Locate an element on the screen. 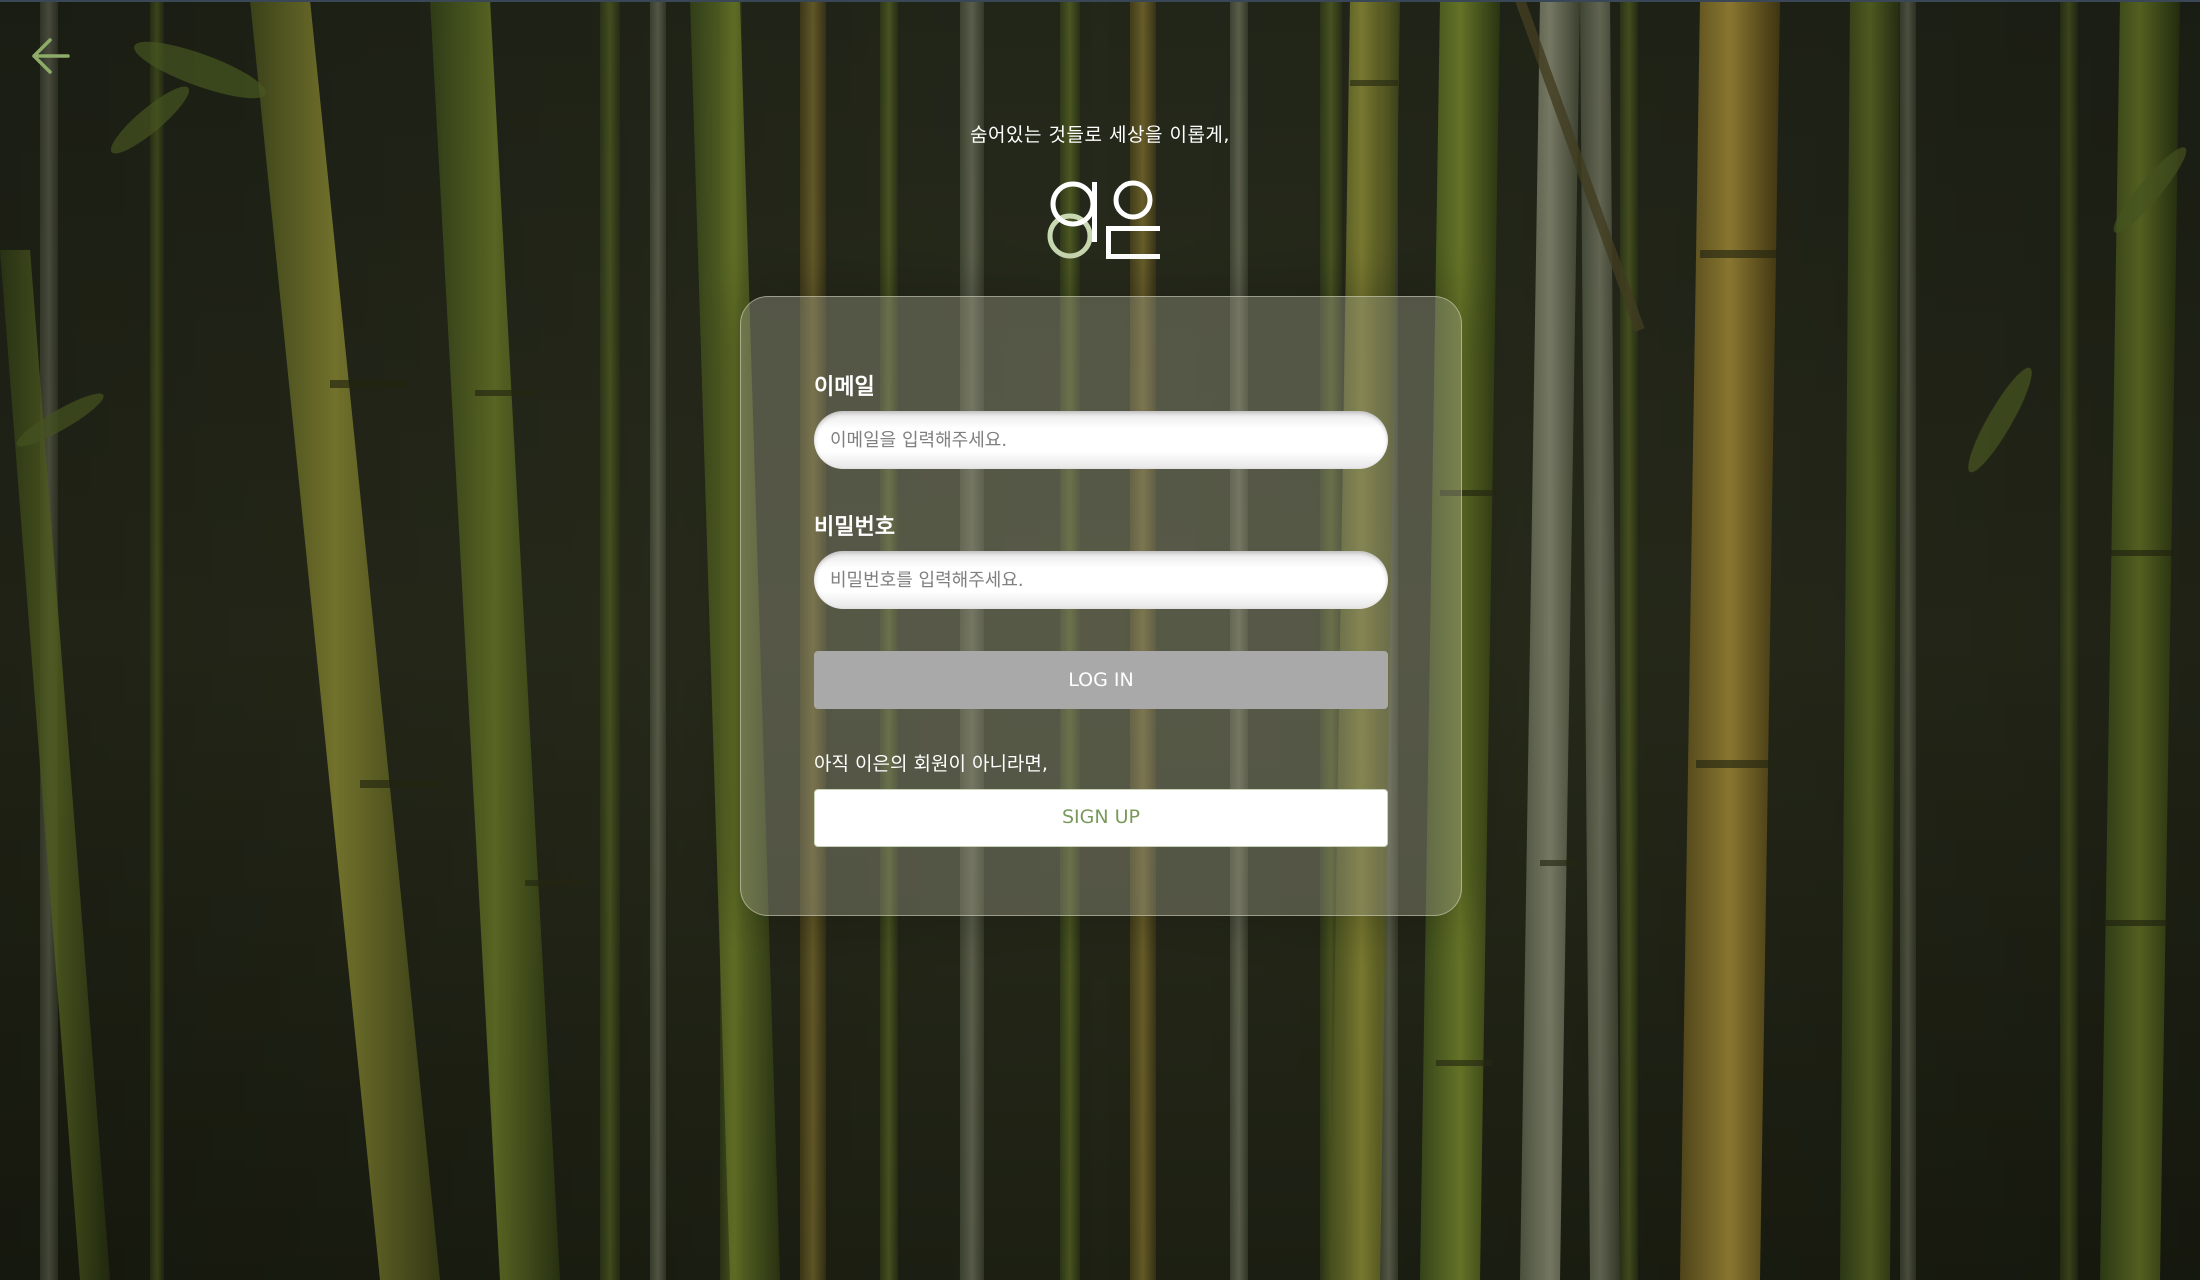 The height and width of the screenshot is (1280, 2200). login-button: LOG IN is located at coordinates (1101, 680).